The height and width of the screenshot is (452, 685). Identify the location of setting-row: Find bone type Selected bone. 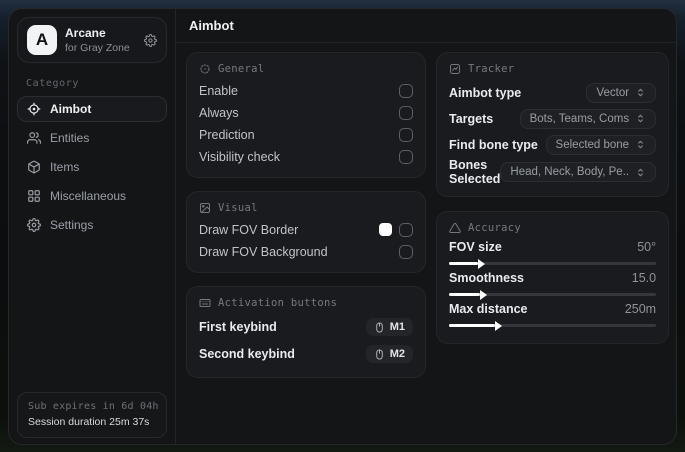
(553, 144).